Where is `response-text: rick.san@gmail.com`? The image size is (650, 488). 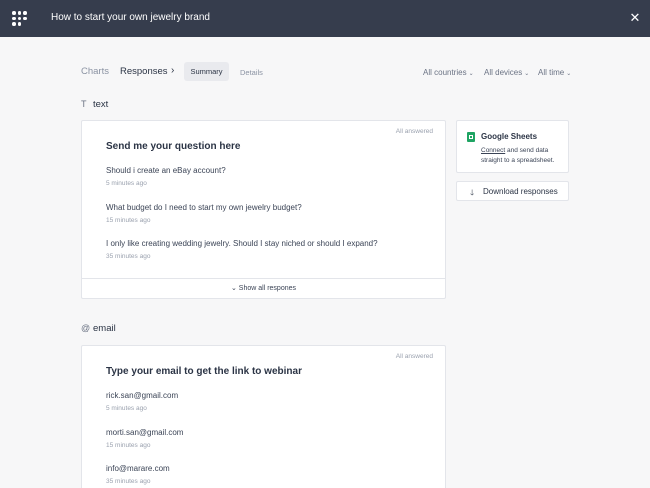 response-text: rick.san@gmail.com is located at coordinates (142, 395).